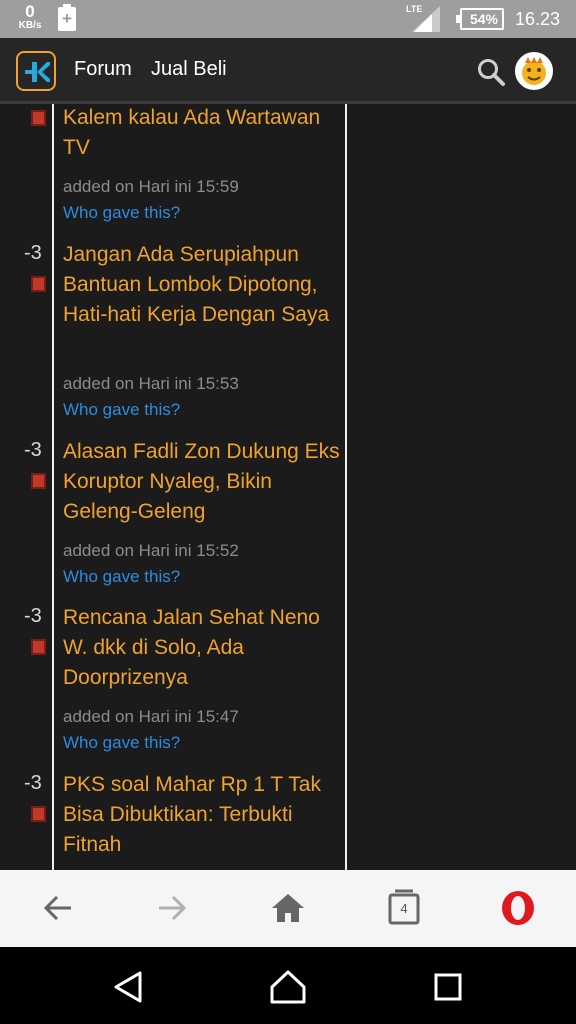 The width and height of the screenshot is (576, 1024). I want to click on search-icon, so click(491, 72).